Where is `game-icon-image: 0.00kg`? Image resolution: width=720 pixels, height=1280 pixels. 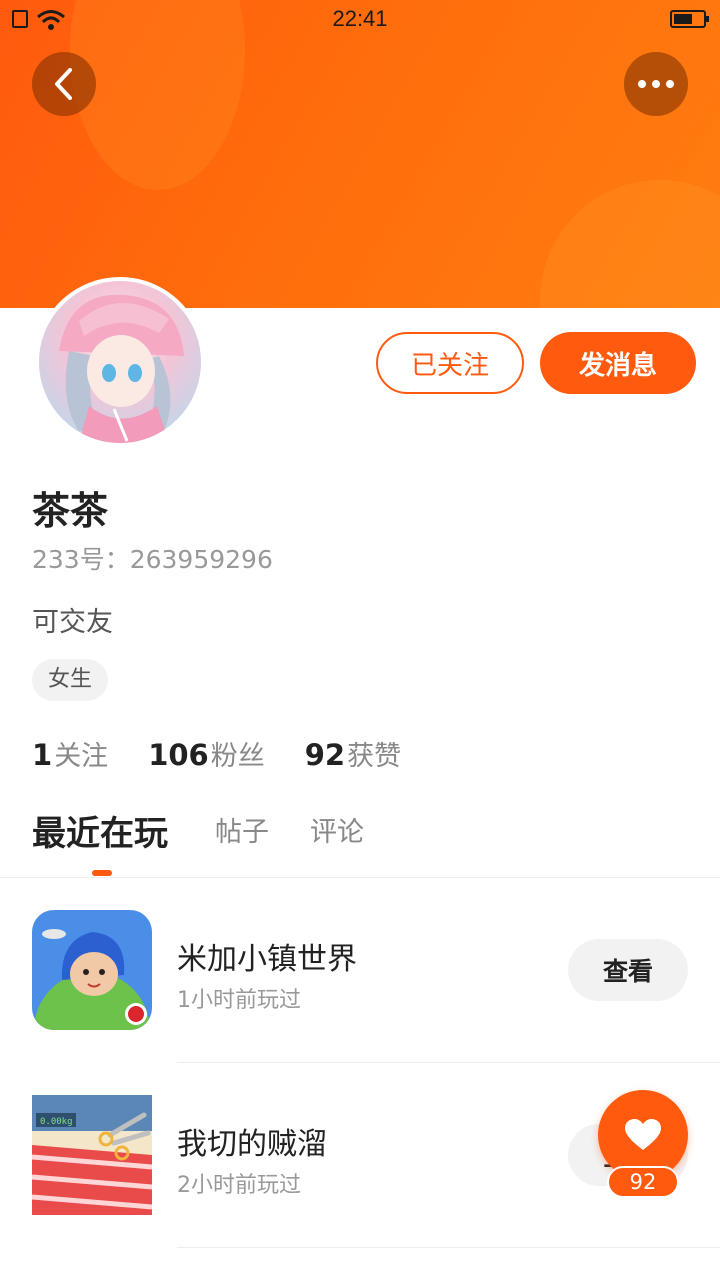
game-icon-image: 0.00kg is located at coordinates (92, 1155).